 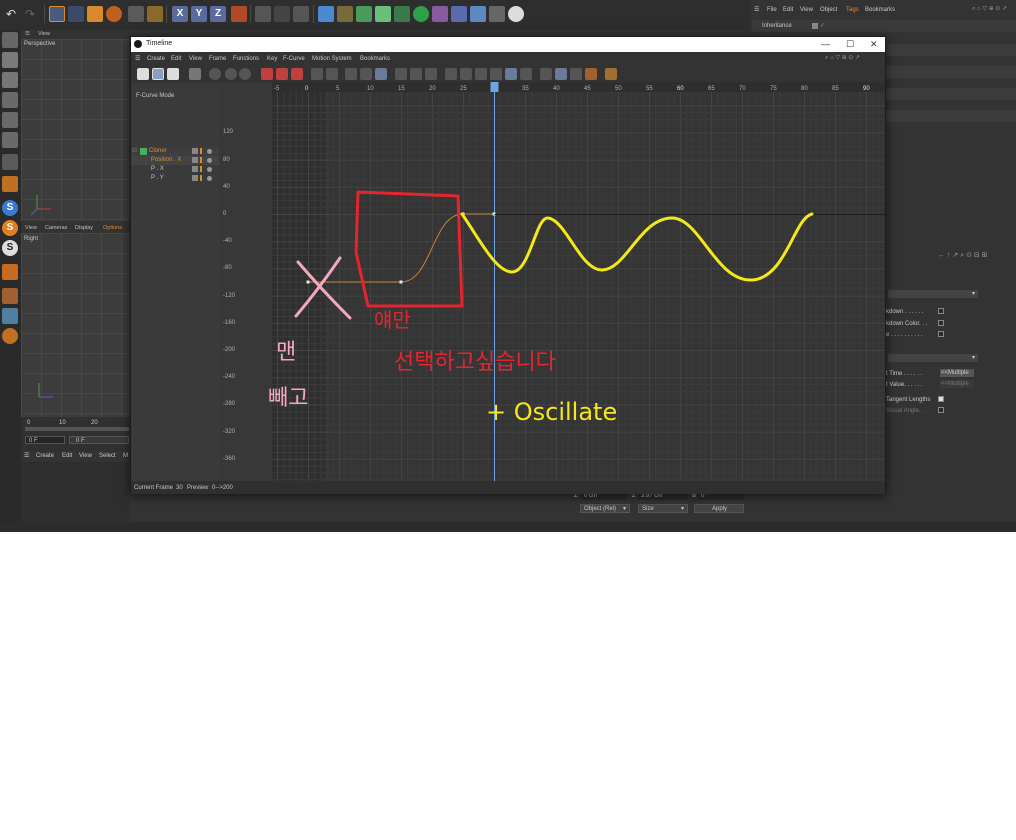 I want to click on annotation-pink-word-2: 빼고, so click(x=288, y=398).